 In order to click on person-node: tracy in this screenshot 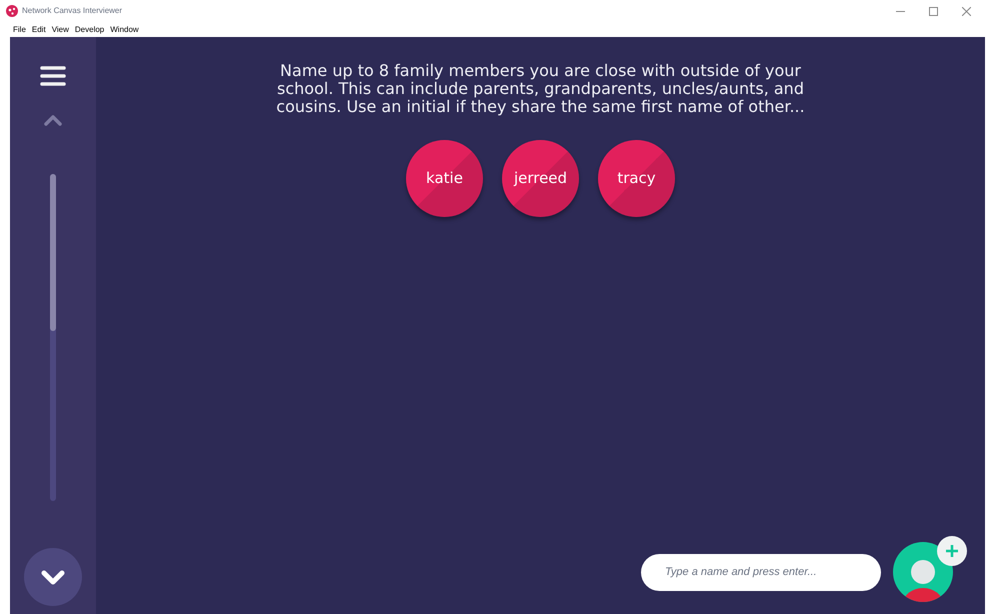, I will do `click(636, 178)`.